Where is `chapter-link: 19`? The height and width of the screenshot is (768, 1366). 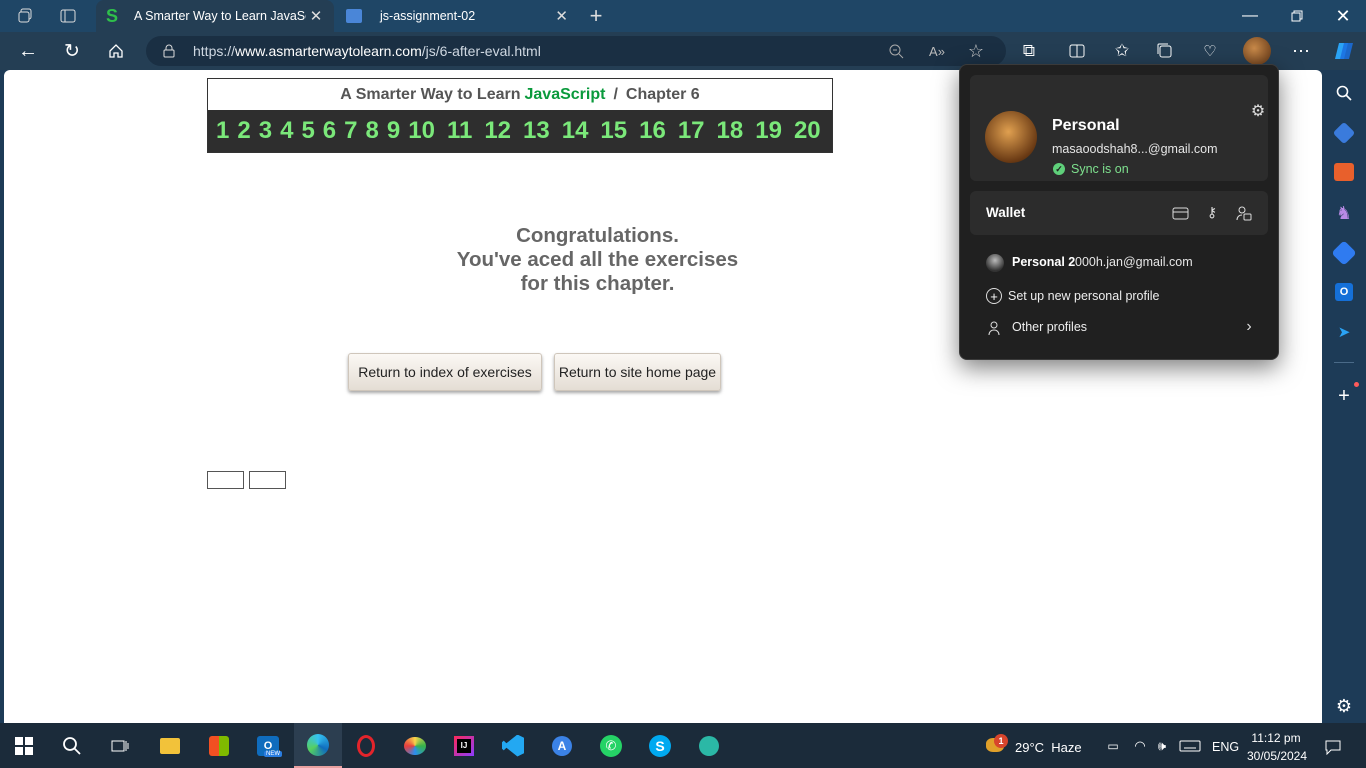 chapter-link: 19 is located at coordinates (768, 131).